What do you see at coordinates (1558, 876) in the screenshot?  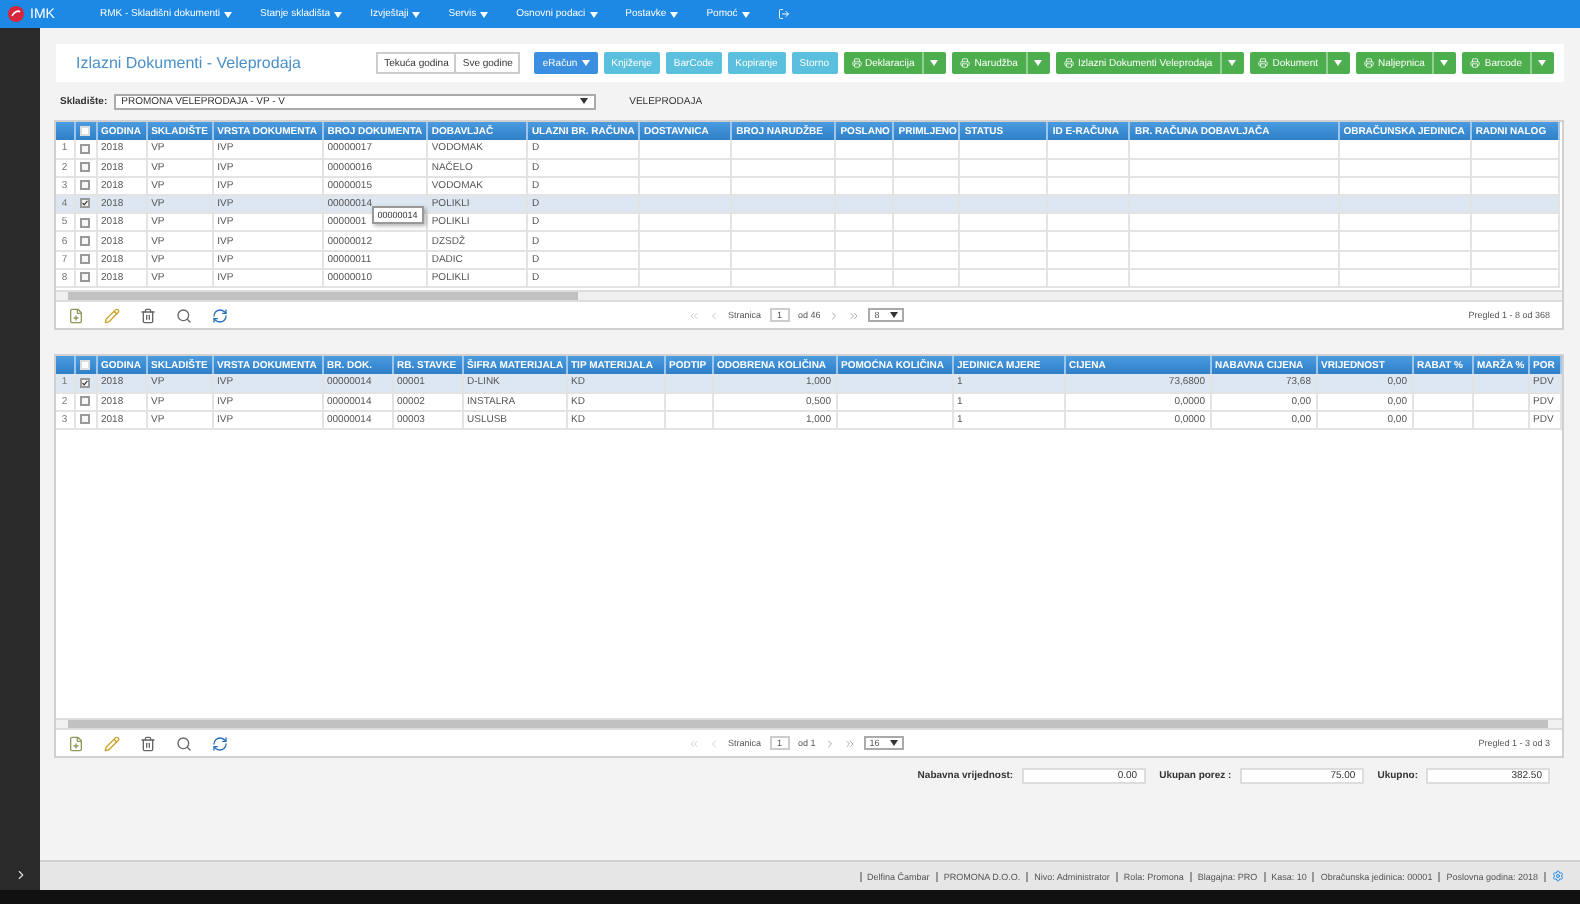 I see `settings-icon` at bounding box center [1558, 876].